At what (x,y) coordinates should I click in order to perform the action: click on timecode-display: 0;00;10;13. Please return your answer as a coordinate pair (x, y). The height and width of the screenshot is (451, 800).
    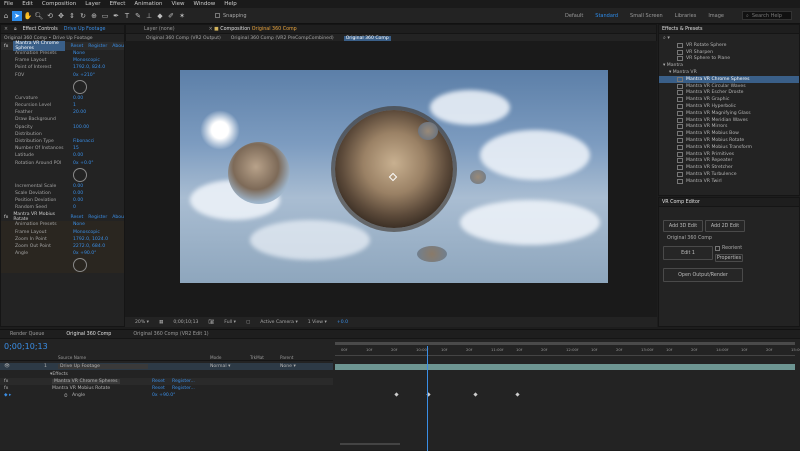
    Looking at the image, I should click on (185, 322).